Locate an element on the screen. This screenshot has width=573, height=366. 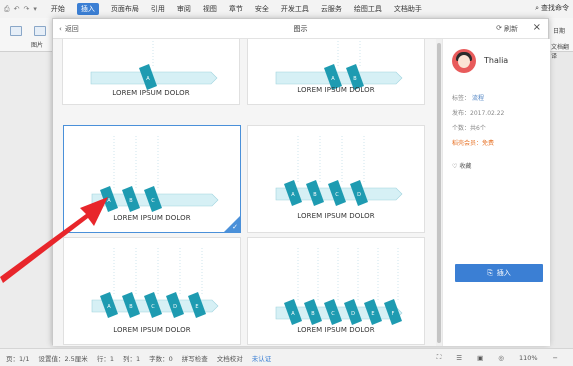
template-card: A LOREM IPSUM DOLOR is located at coordinates (151, 72).